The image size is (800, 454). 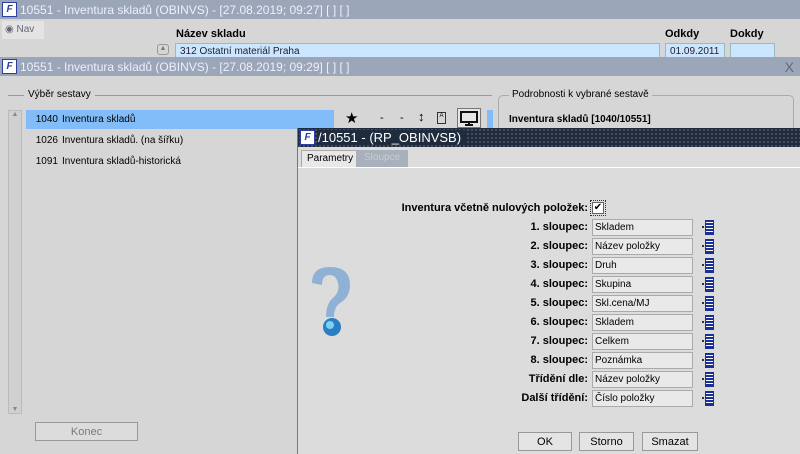 I want to click on param-label: 3. sloupec:, so click(x=559, y=265).